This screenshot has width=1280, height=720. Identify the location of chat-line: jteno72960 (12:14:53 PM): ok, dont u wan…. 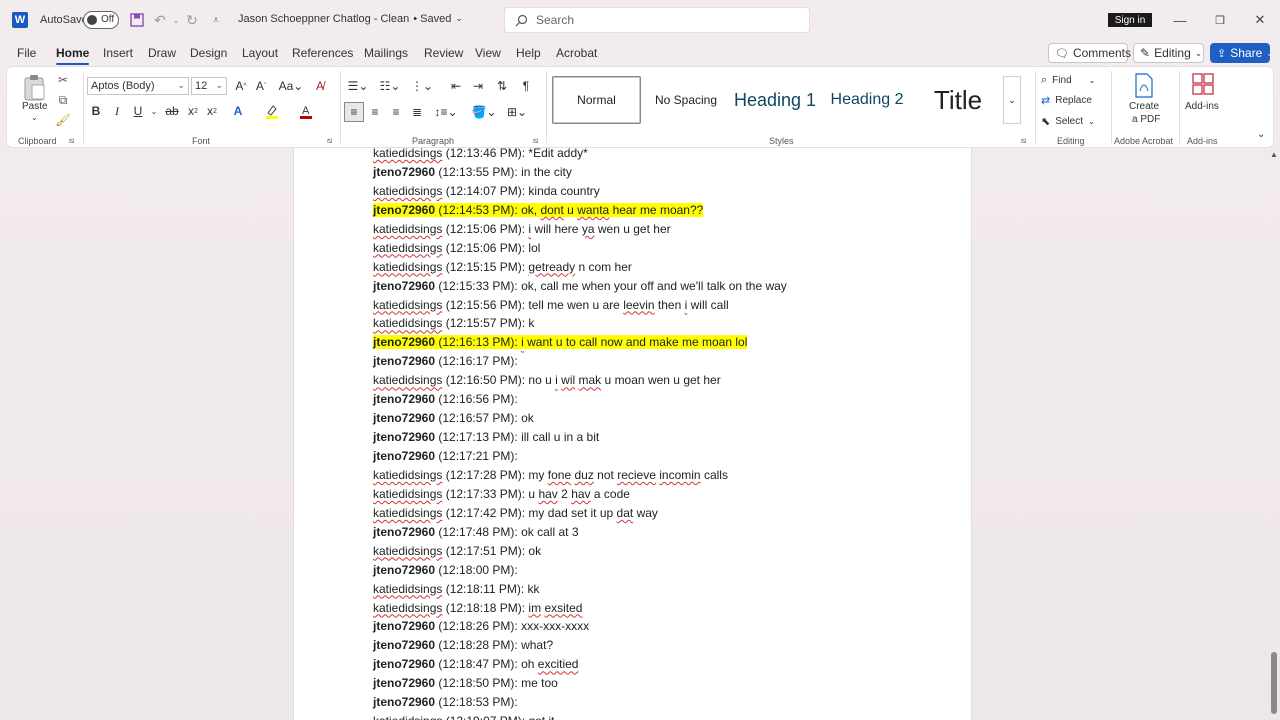
(653, 210).